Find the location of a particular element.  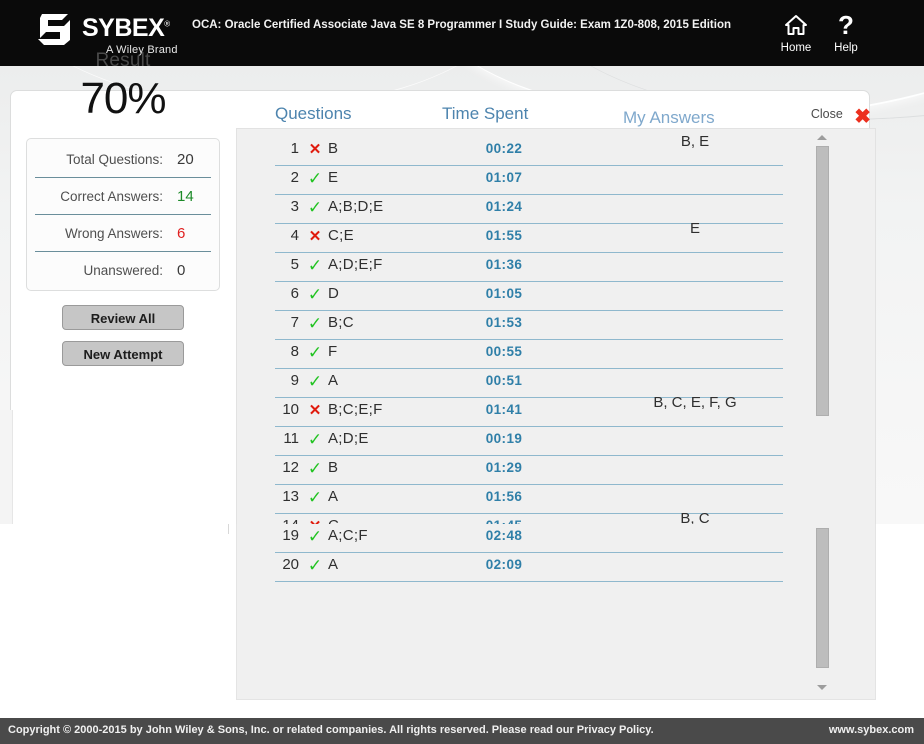

sybex-wordmark: SYBEX® is located at coordinates (126, 28).